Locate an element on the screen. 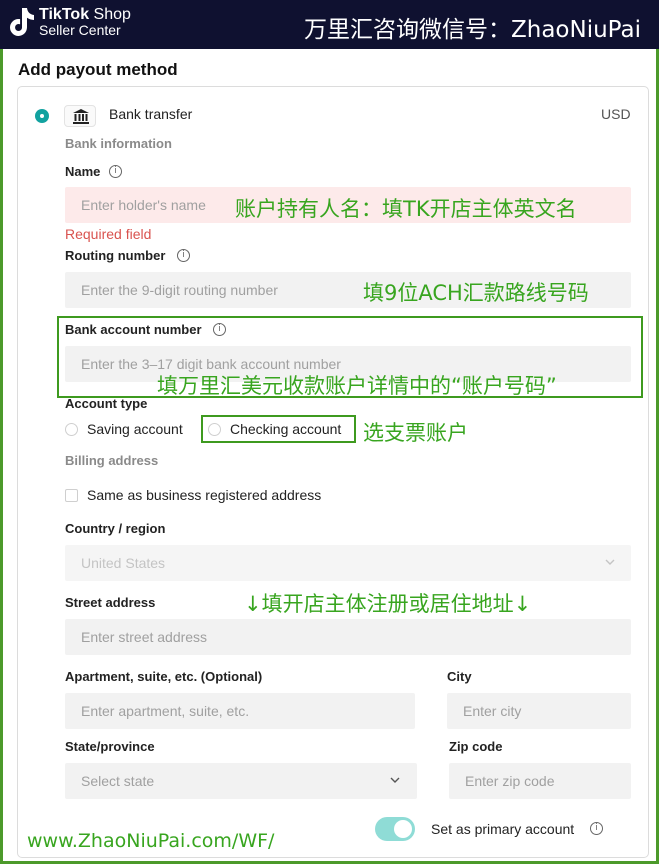 This screenshot has width=659, height=864. routing-number-label: Routing number is located at coordinates (115, 255).